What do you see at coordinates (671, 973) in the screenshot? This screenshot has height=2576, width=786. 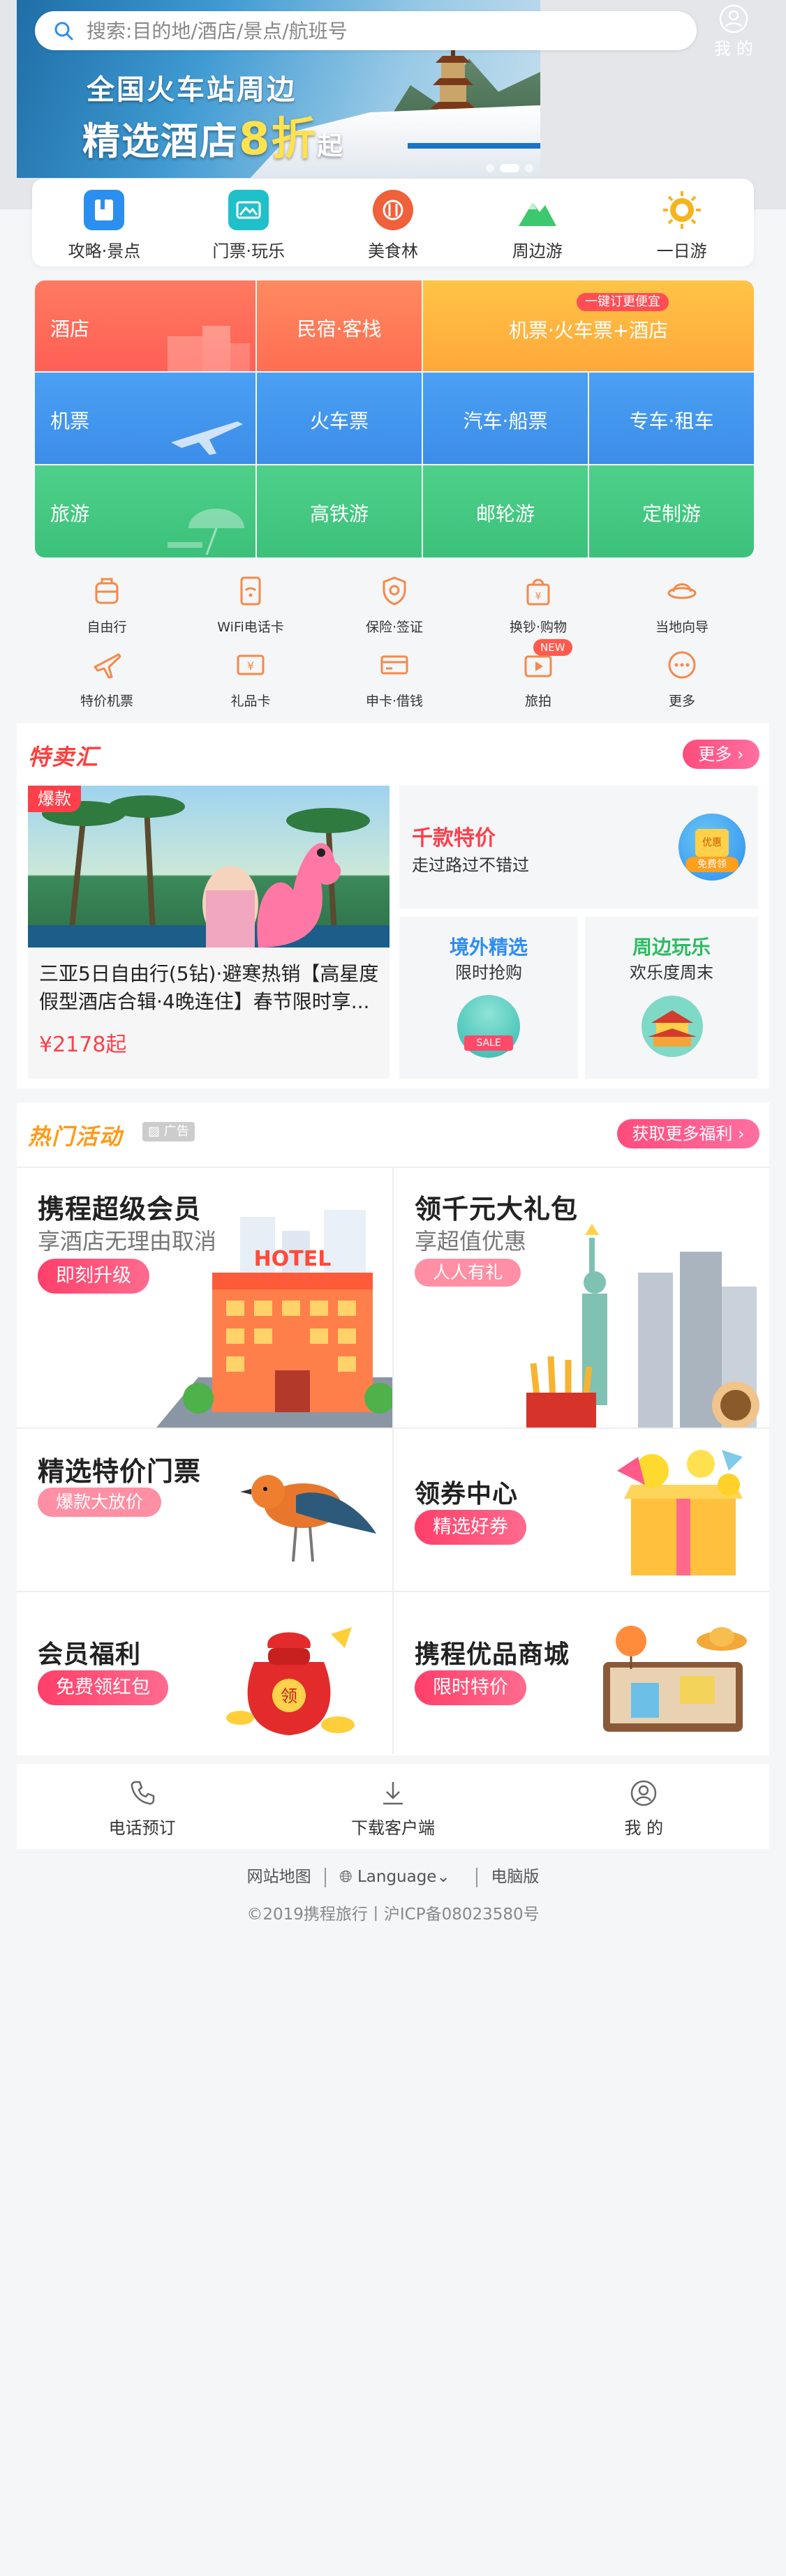 I see `deal-side3-sub: 欢乐度周末` at bounding box center [671, 973].